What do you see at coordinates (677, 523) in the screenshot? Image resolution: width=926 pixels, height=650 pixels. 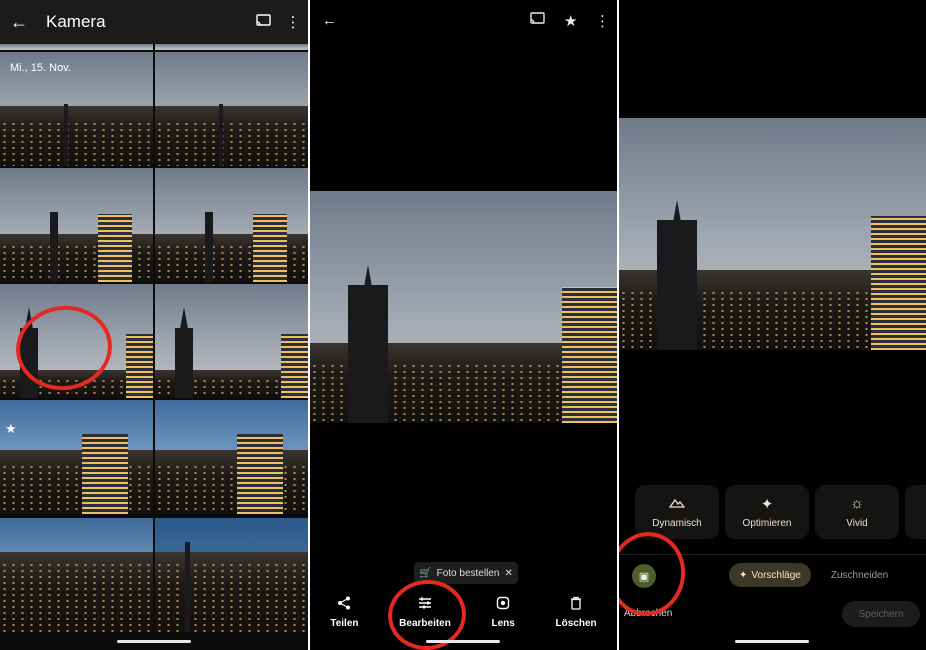 I see `suggestion-label: Dynamisch` at bounding box center [677, 523].